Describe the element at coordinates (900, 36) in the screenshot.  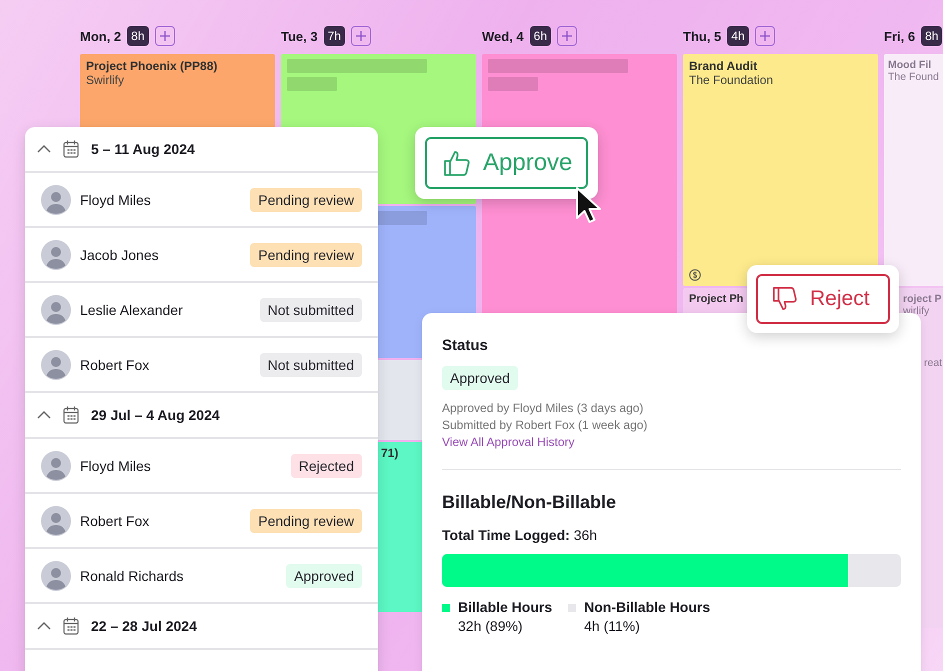
I see `day-label: Fri, 6` at that location.